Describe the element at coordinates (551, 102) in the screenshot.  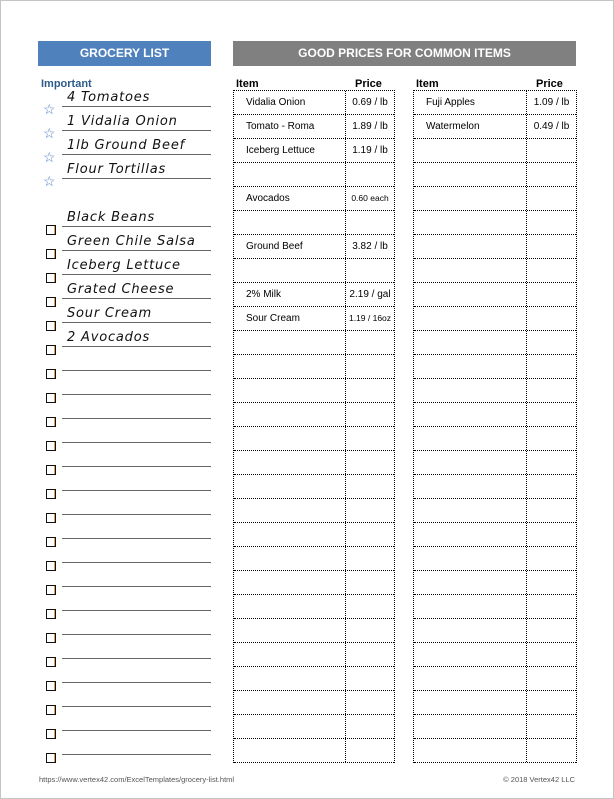
I see `cell-price: 1.09 / lb` at that location.